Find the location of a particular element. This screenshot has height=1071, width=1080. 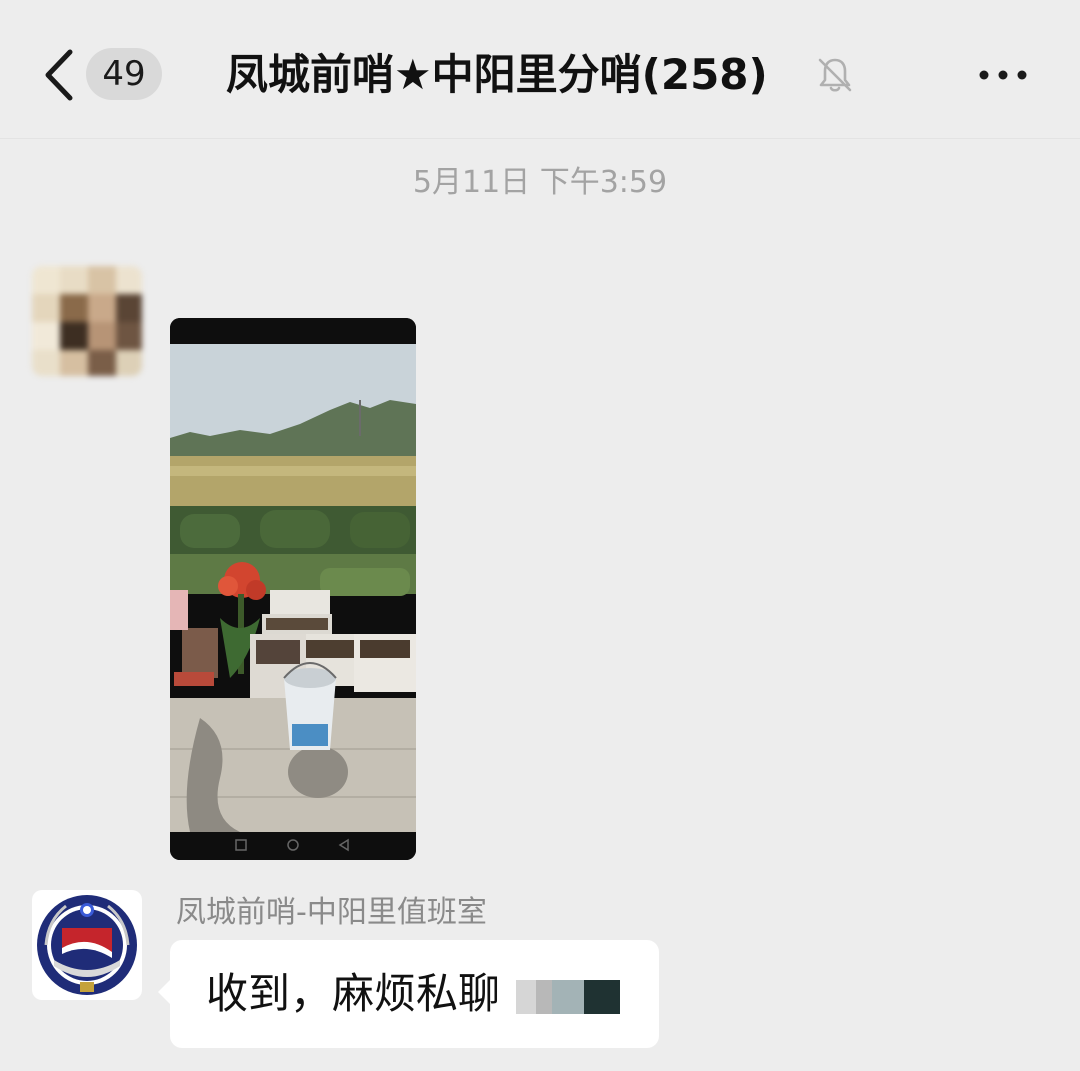

unread-count-badge: 49 is located at coordinates (124, 74).